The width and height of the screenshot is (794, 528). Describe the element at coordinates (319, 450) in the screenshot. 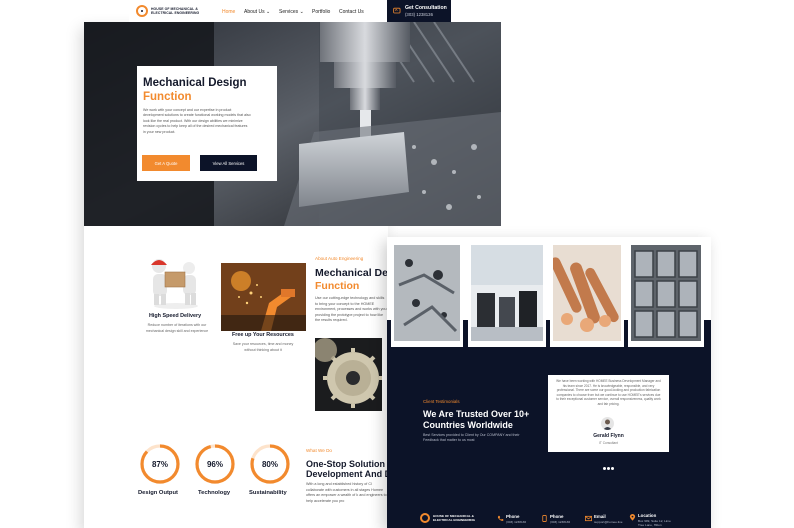

I see `what-we-do-tag: What We Do` at that location.